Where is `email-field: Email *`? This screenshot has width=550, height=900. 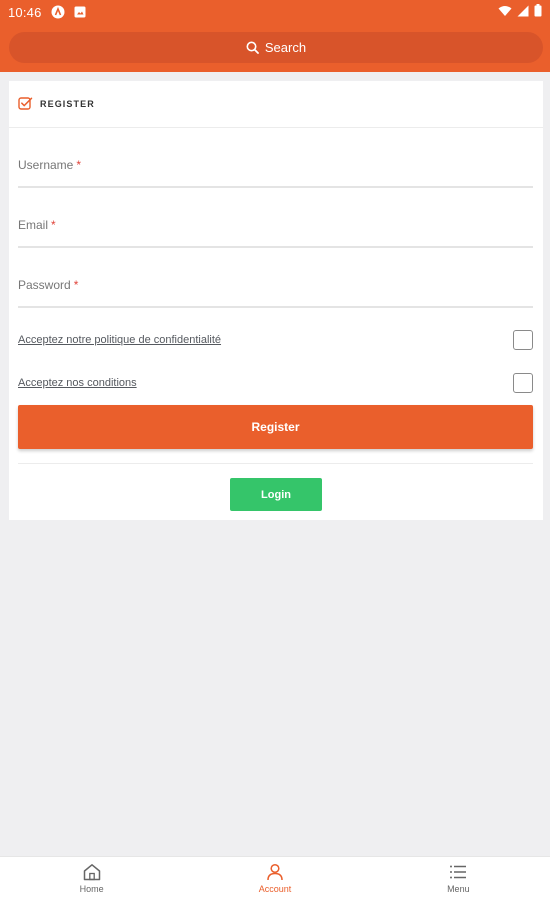 email-field: Email * is located at coordinates (275, 228).